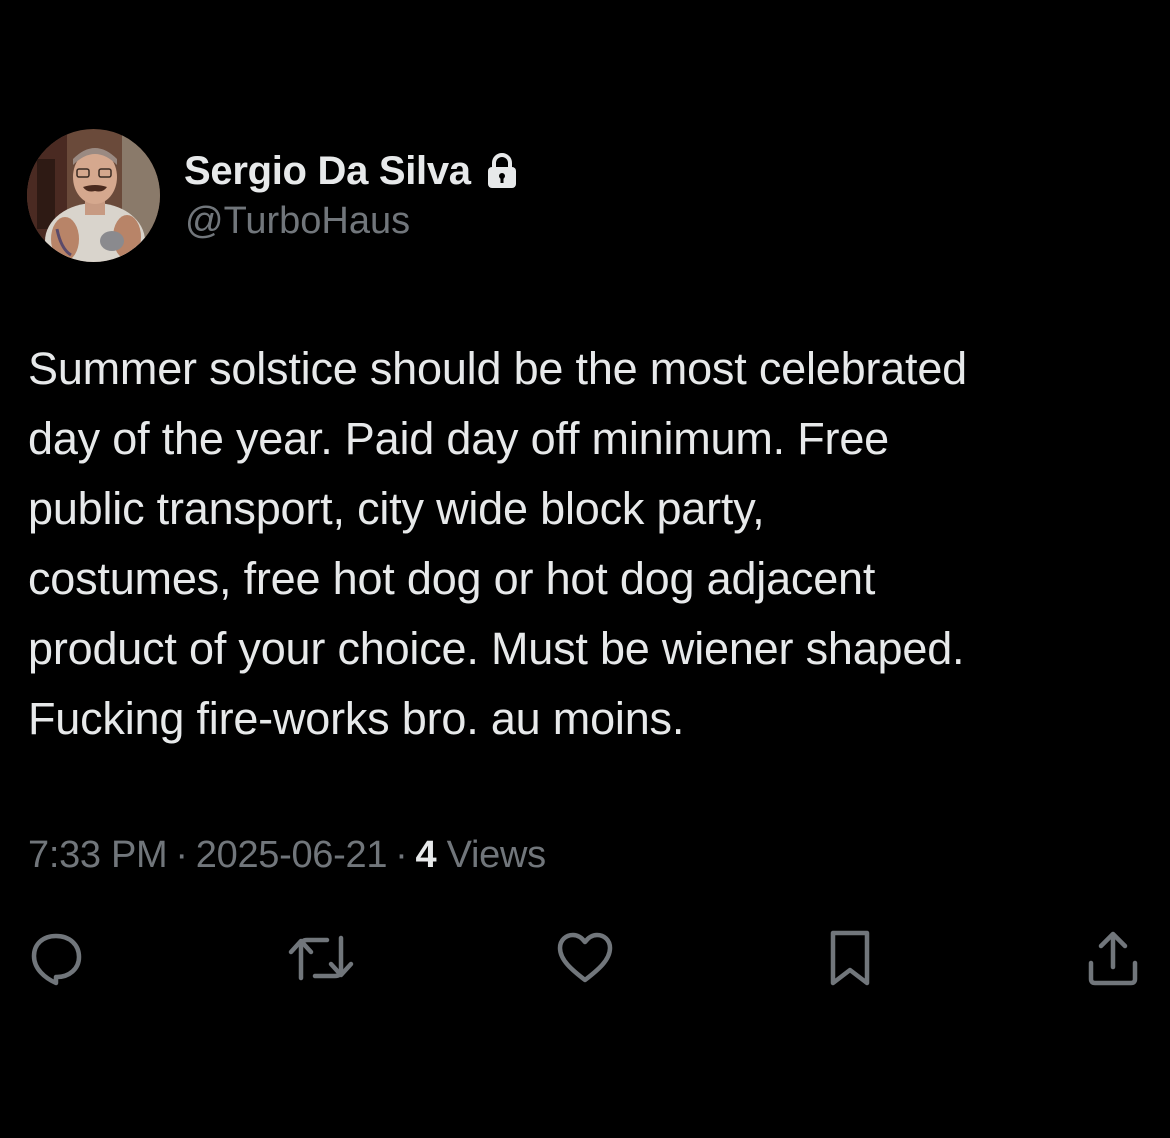 This screenshot has width=1170, height=1138. What do you see at coordinates (297, 221) in the screenshot?
I see `author-handle: @TurboHaus` at bounding box center [297, 221].